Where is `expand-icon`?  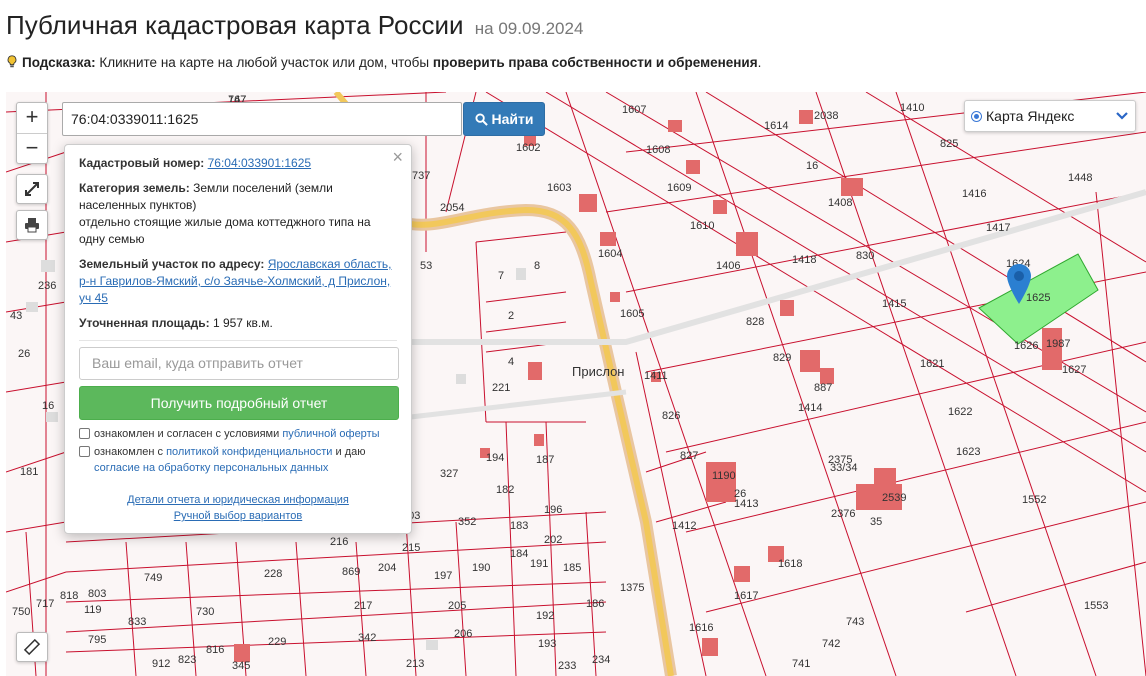 expand-icon is located at coordinates (32, 189).